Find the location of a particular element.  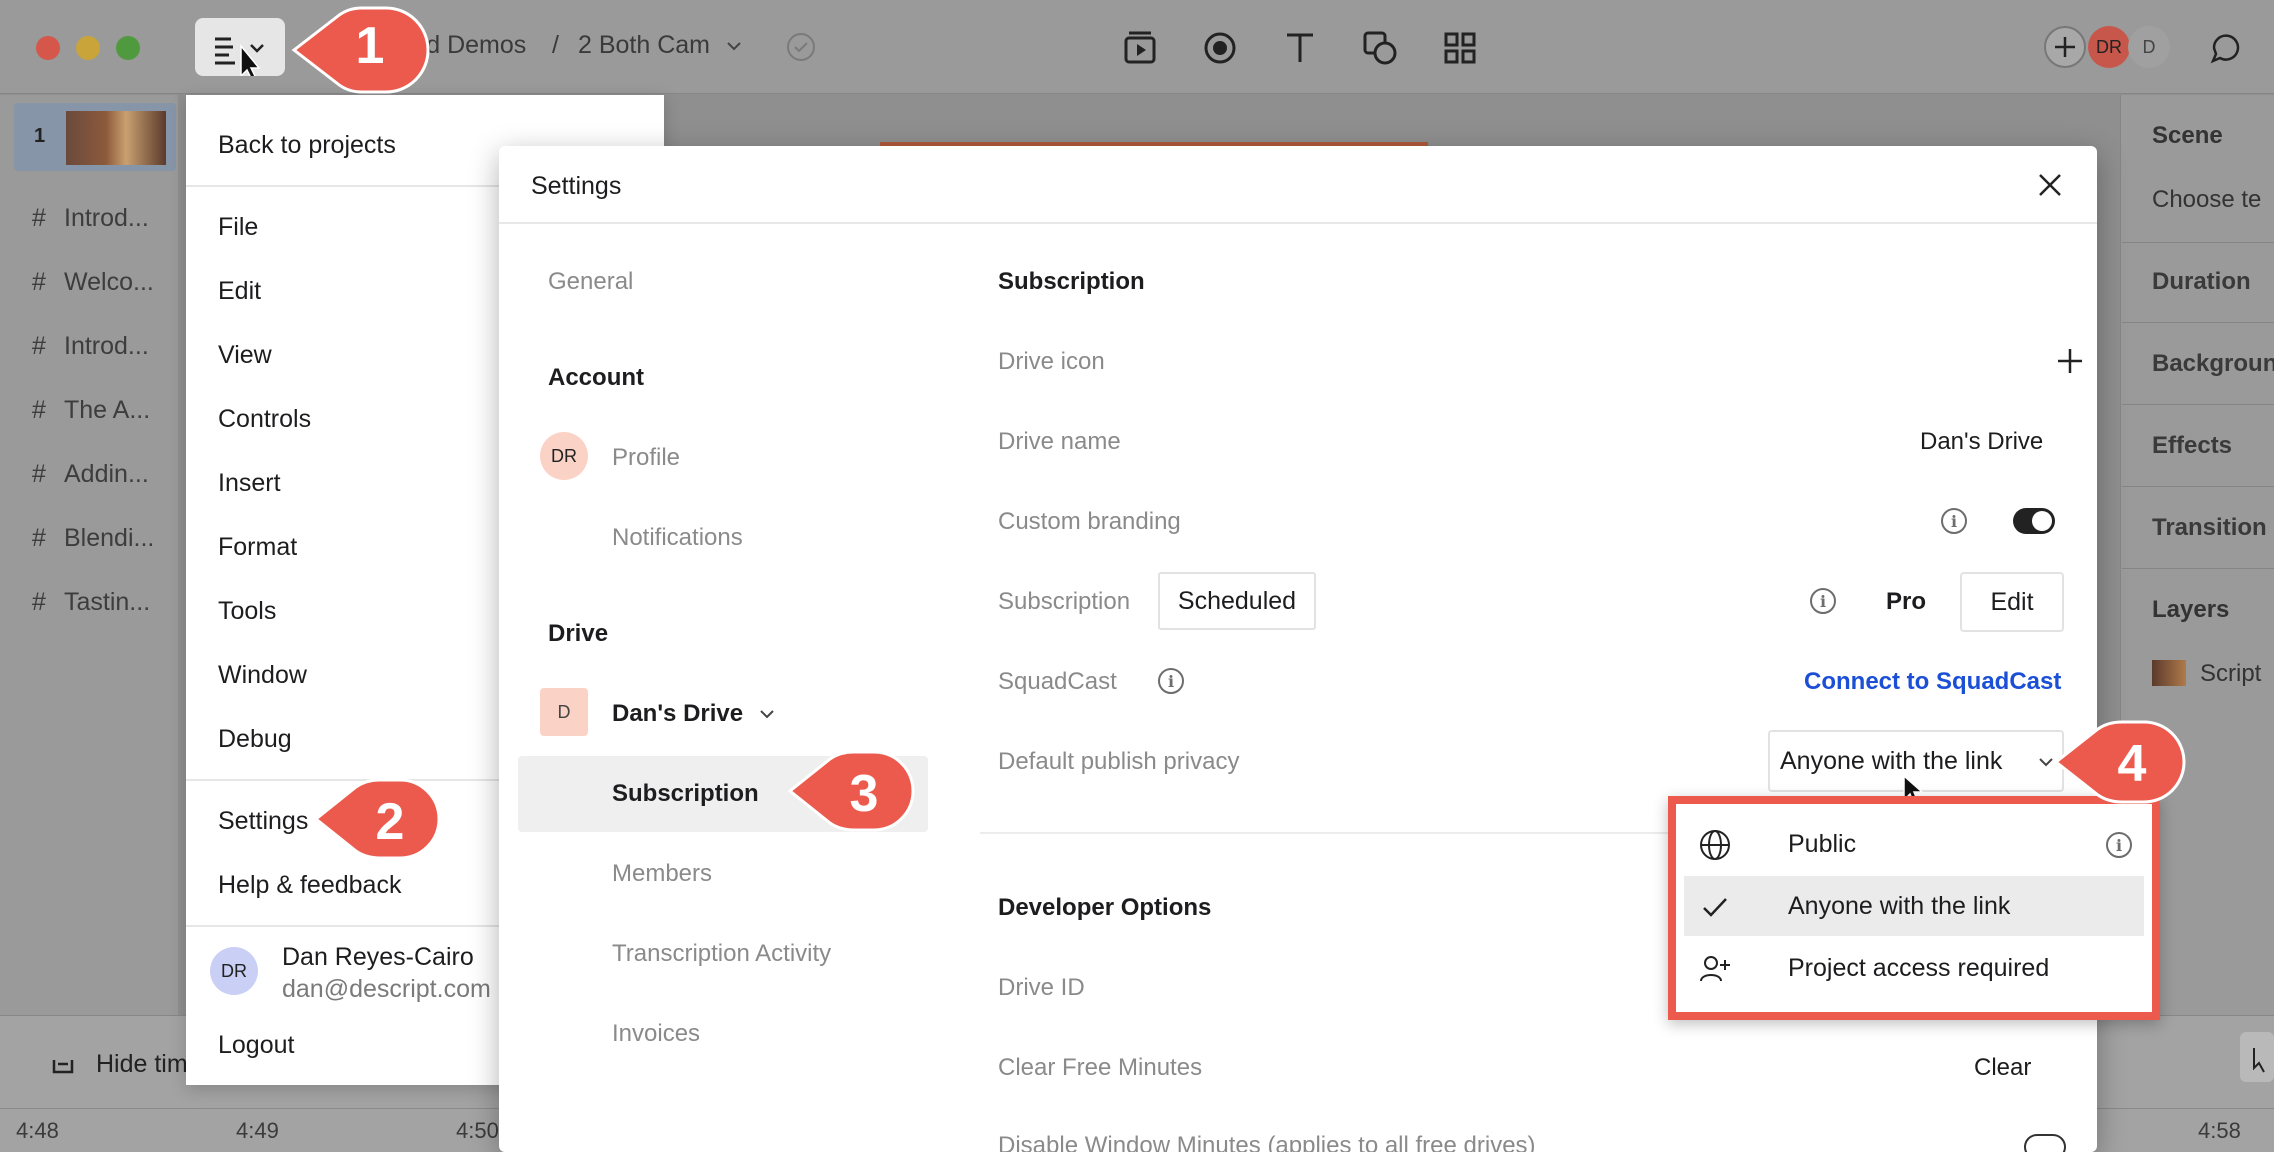

privacy-option-public: Public i is located at coordinates (1914, 844).